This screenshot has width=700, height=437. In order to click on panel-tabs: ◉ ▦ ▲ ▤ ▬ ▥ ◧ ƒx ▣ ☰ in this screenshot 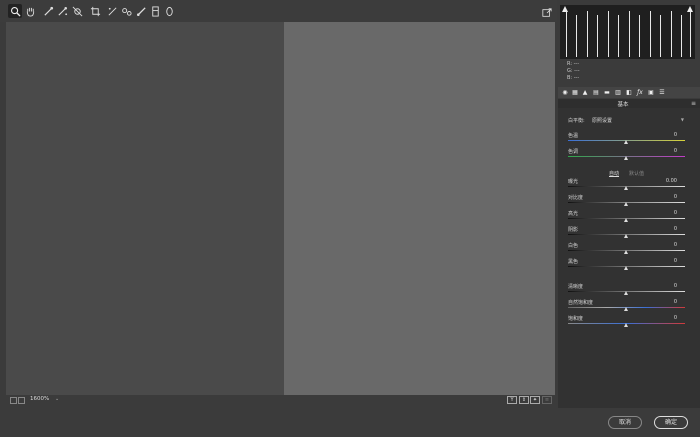, I will do `click(629, 92)`.